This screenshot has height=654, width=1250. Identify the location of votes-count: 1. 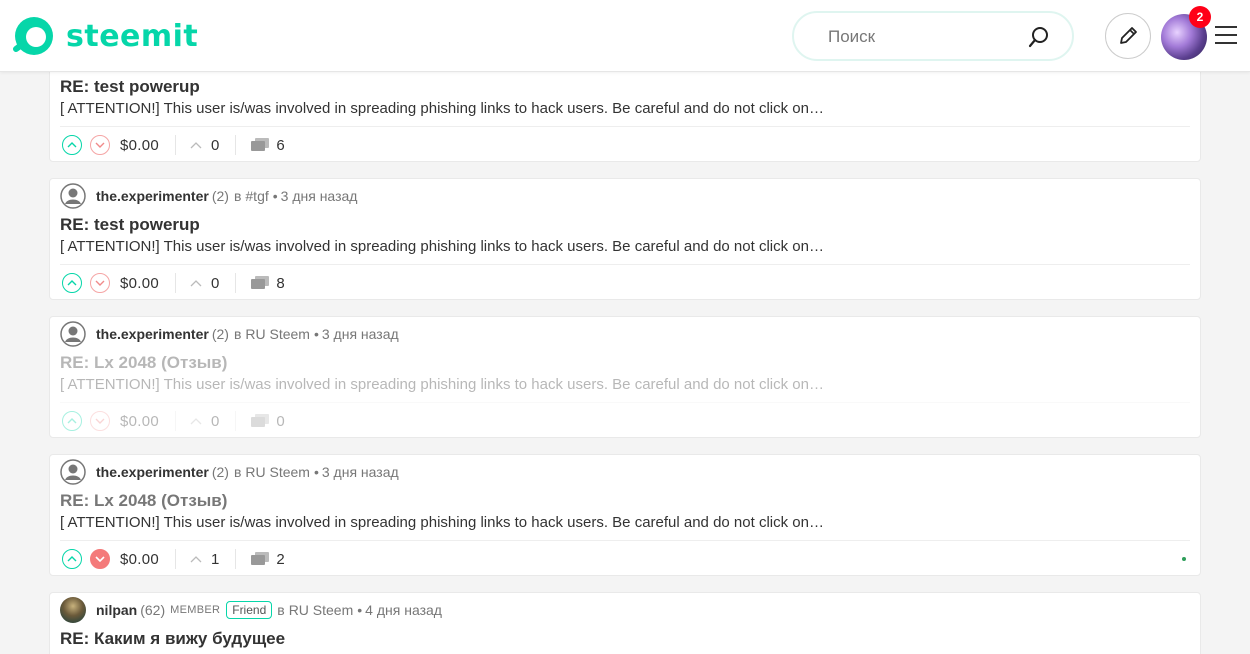
(204, 559).